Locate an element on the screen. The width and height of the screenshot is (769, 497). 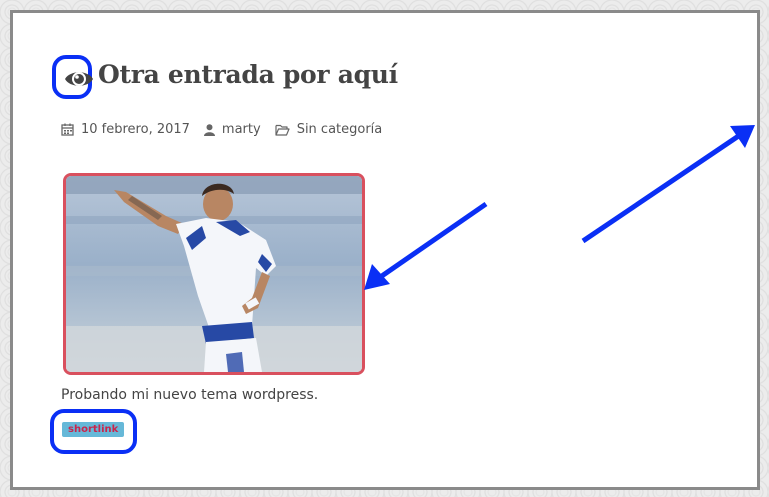
folder-icon is located at coordinates (282, 130).